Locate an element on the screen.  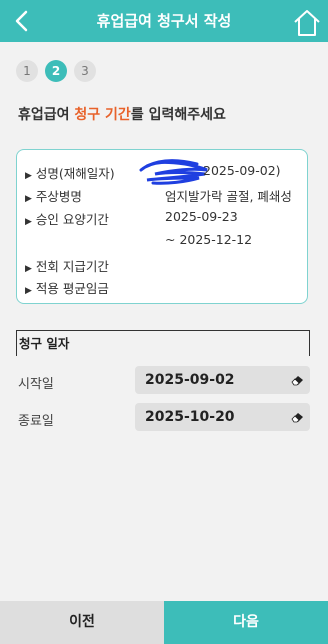
name-value: 2025-09-02) is located at coordinates (242, 170).